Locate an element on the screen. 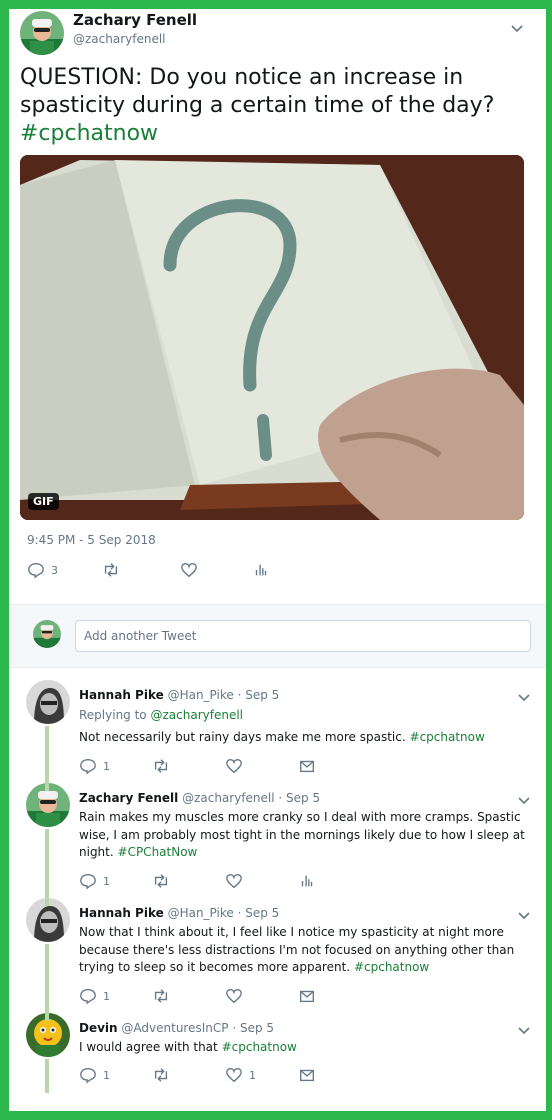  reply-header: Hannah Pike @Han_Pike · Sep 5 is located at coordinates (179, 695).